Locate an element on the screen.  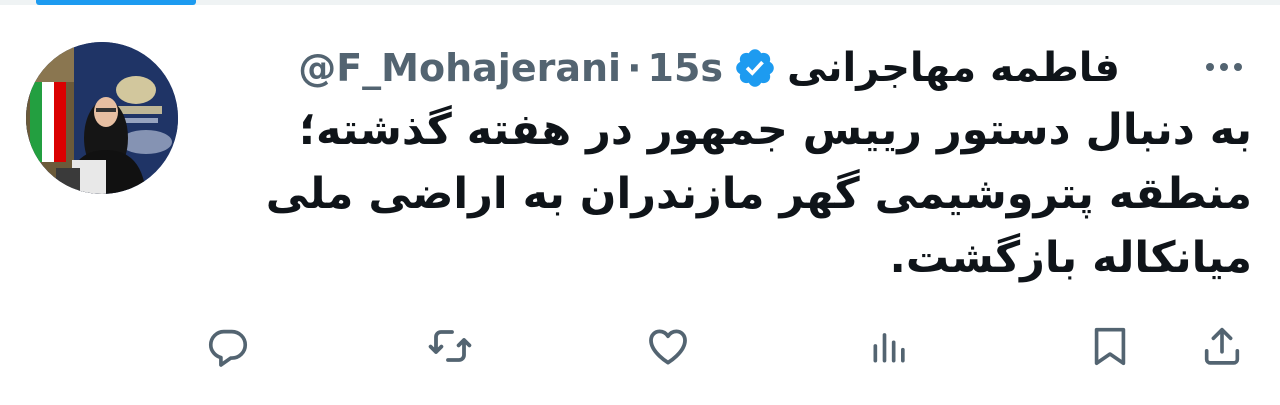
views-icon is located at coordinates (890, 346).